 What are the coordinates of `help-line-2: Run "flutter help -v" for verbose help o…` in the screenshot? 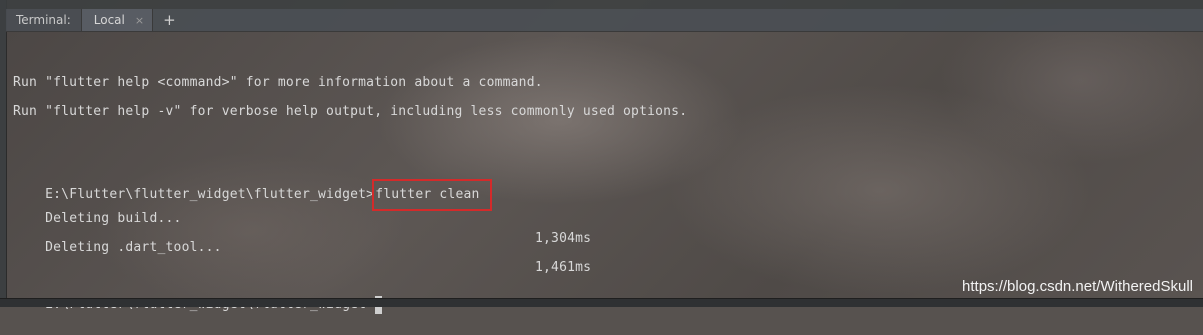 It's located at (350, 111).